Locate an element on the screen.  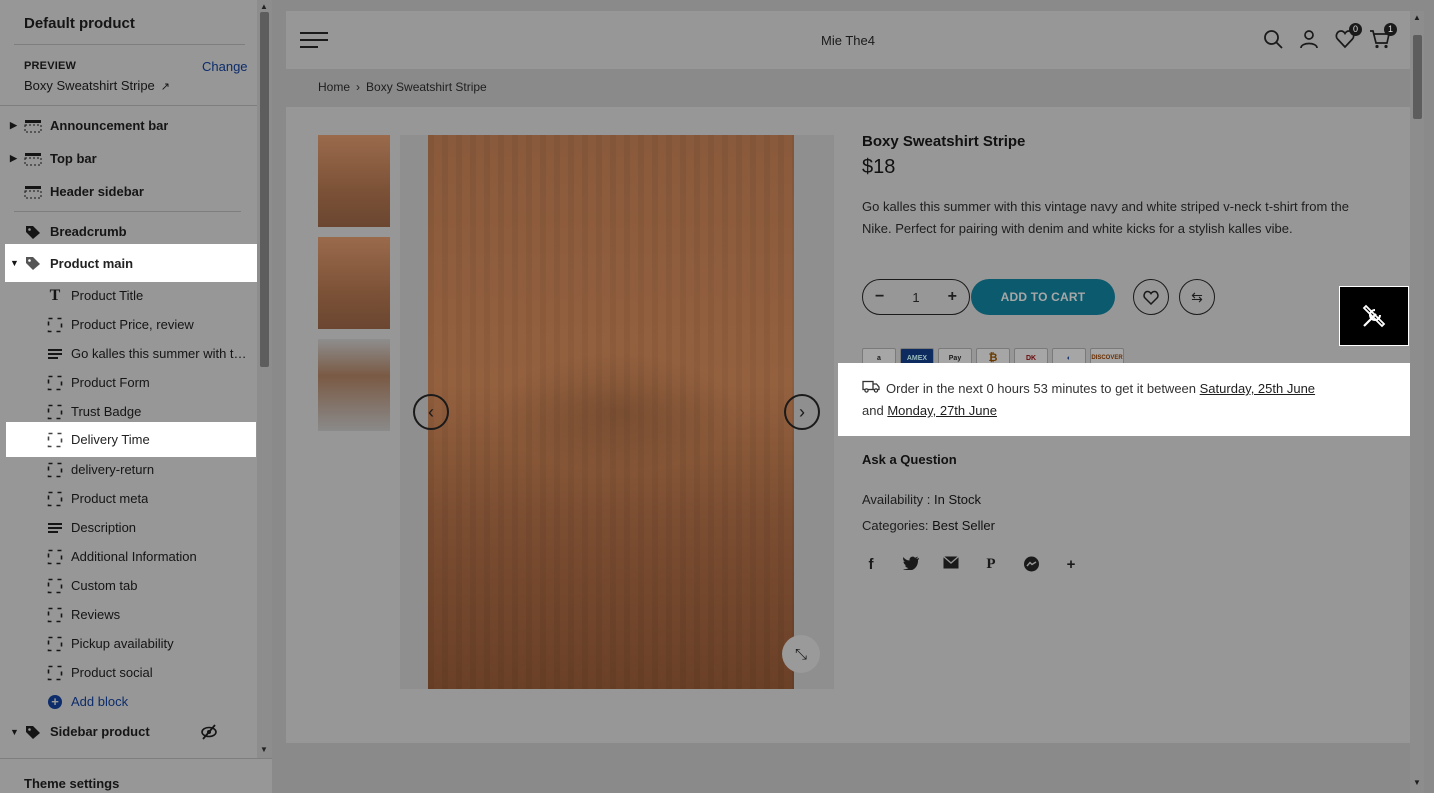
block-description: Description is located at coordinates (128, 527).